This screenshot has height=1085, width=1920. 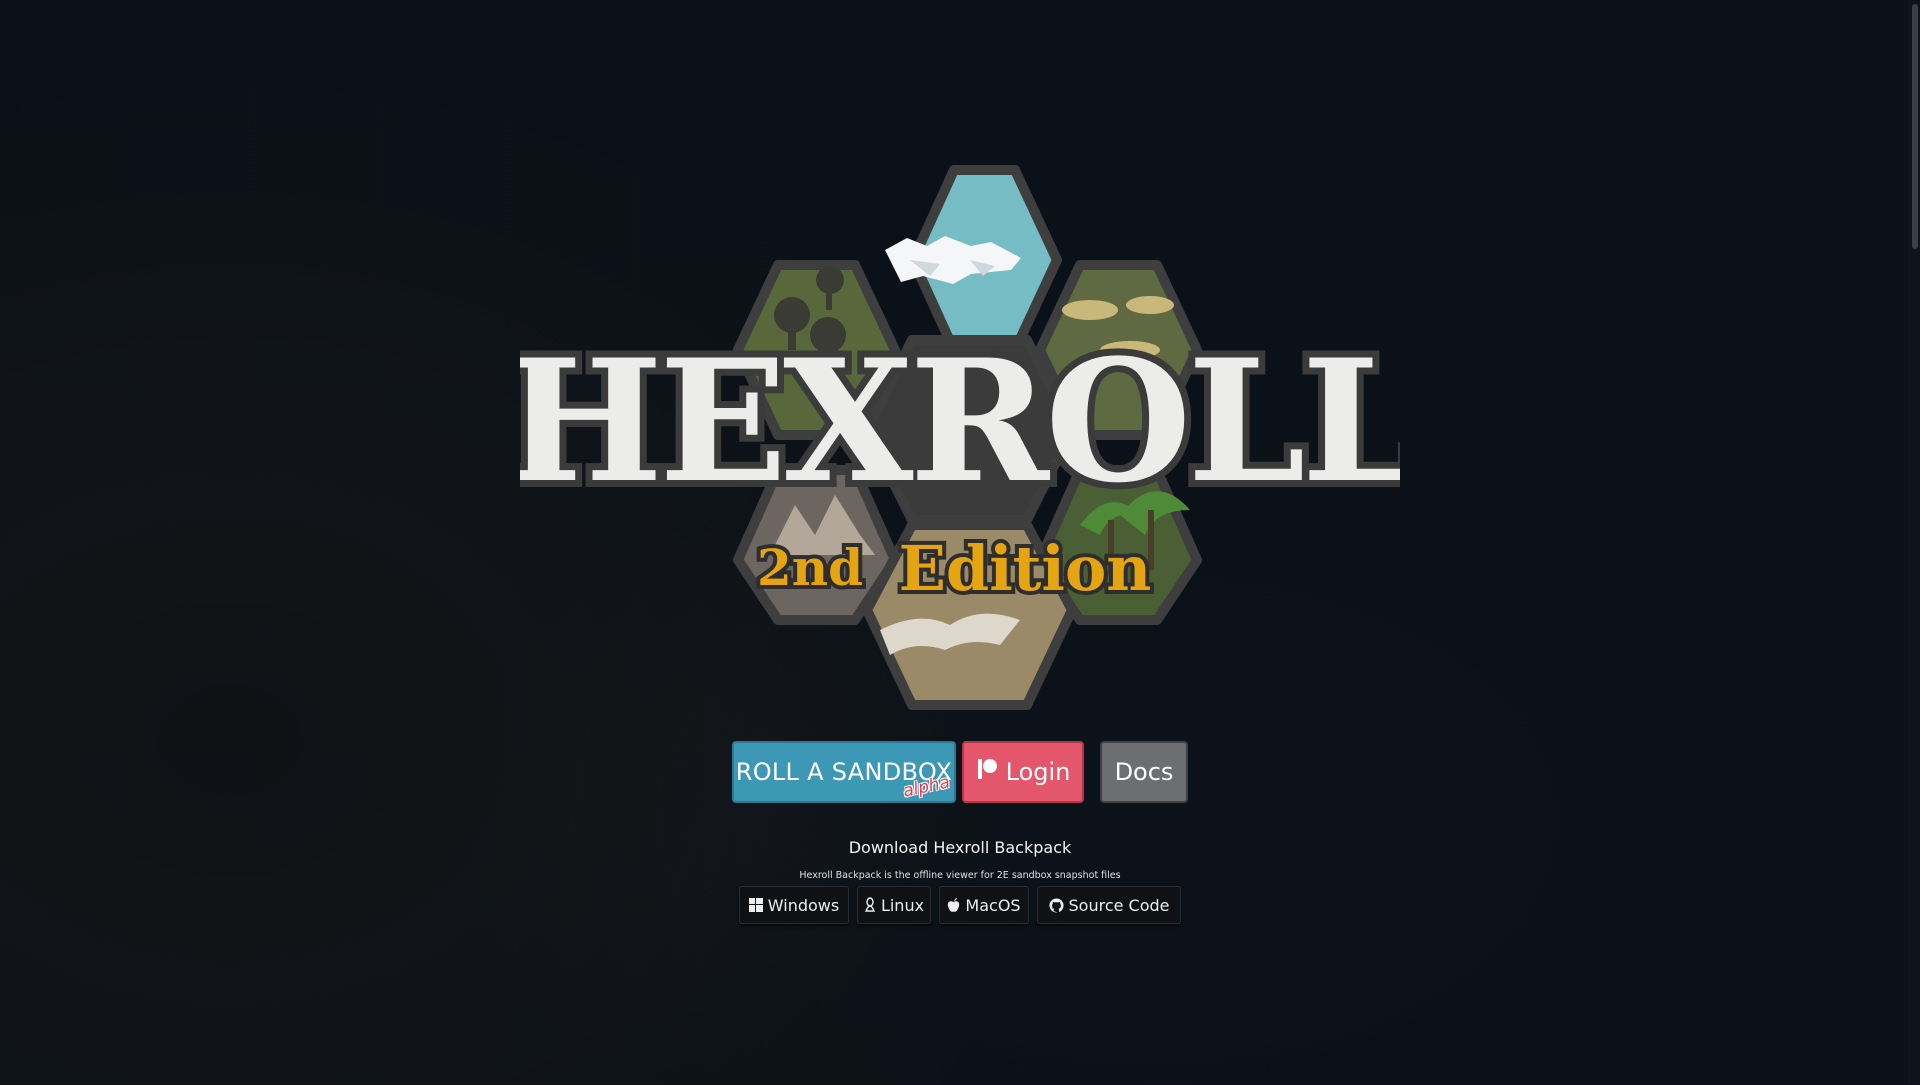 I want to click on windows-label: Windows, so click(x=803, y=905).